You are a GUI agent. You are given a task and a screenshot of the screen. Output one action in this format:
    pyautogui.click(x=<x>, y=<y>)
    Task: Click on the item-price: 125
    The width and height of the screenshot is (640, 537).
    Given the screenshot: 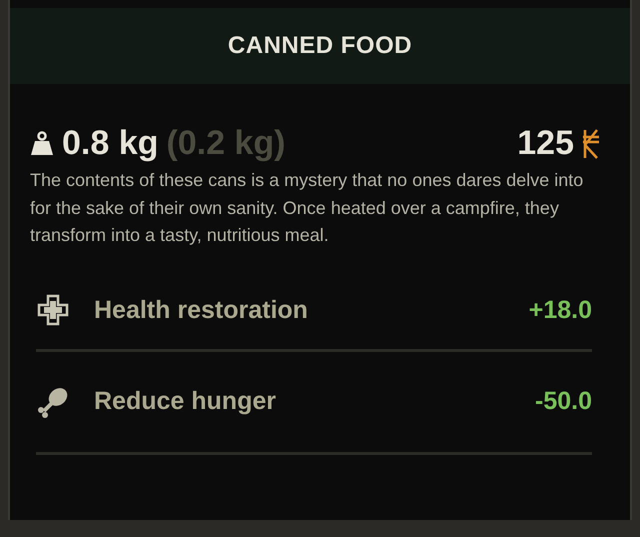 What is the action you would take?
    pyautogui.click(x=545, y=143)
    